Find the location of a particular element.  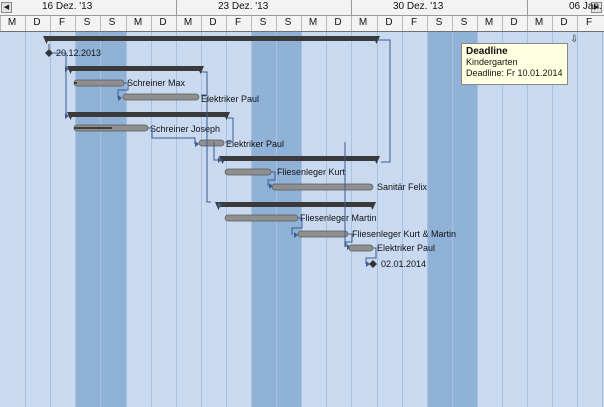

arrow-left-icon: ◀ is located at coordinates (6, 7).